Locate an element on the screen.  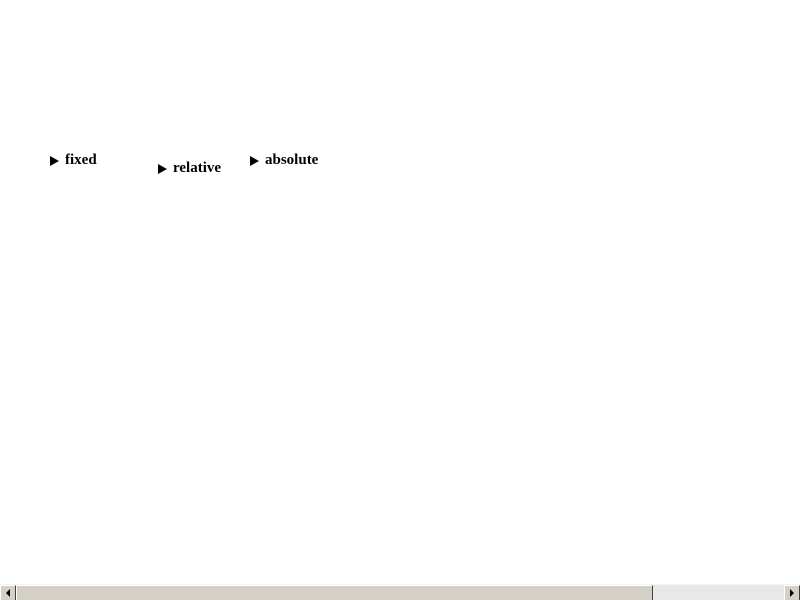
details-summary-absolute: absolute is located at coordinates (284, 160).